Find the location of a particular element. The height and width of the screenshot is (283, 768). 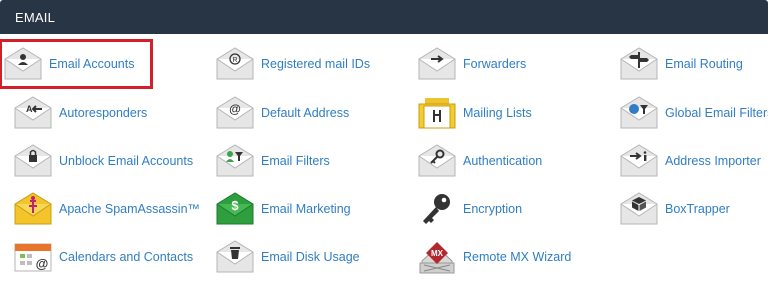

default-address-link: @ Default Address is located at coordinates (294, 113).